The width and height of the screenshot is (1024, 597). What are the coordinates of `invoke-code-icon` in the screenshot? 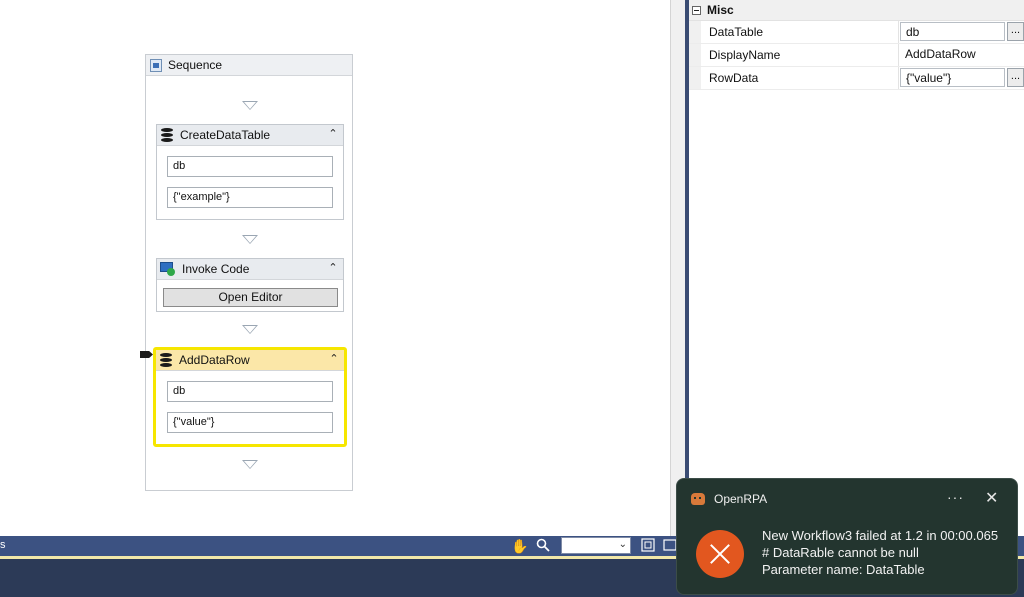 It's located at (168, 269).